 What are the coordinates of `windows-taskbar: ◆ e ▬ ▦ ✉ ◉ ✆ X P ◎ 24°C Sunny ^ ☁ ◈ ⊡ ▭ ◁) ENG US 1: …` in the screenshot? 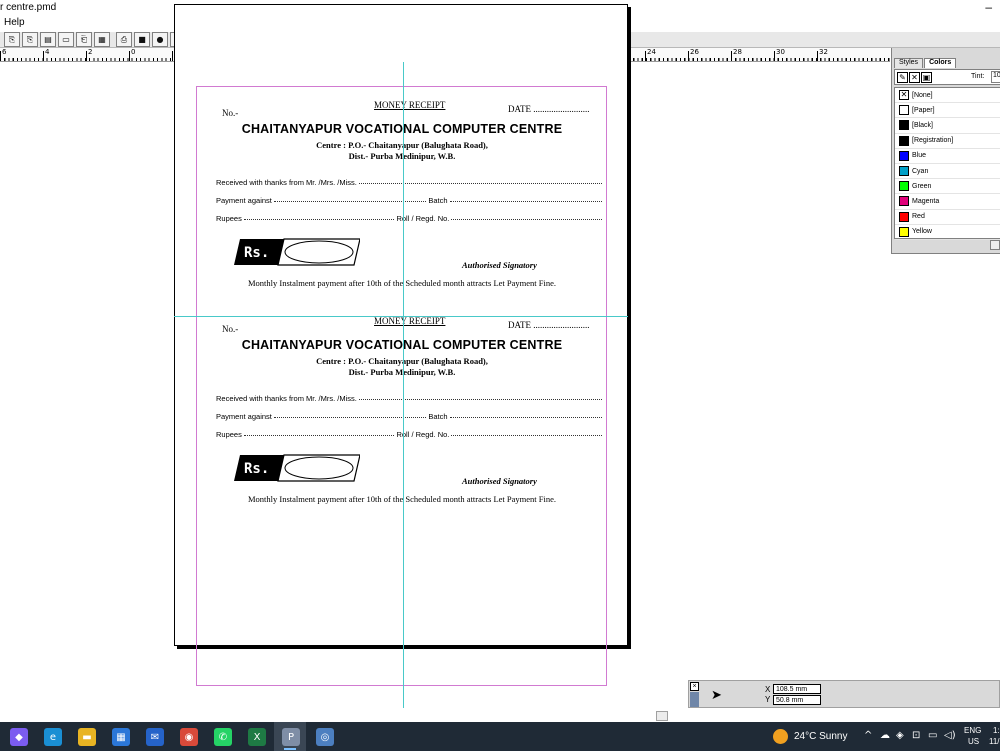 It's located at (500, 736).